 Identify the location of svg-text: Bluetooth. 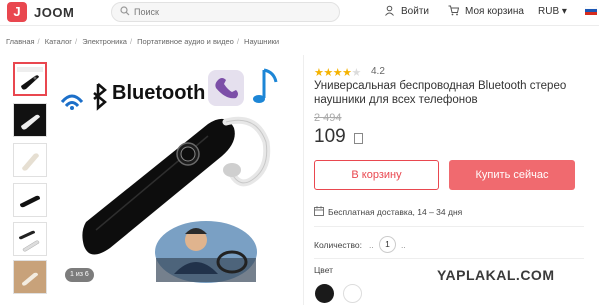
(158, 93).